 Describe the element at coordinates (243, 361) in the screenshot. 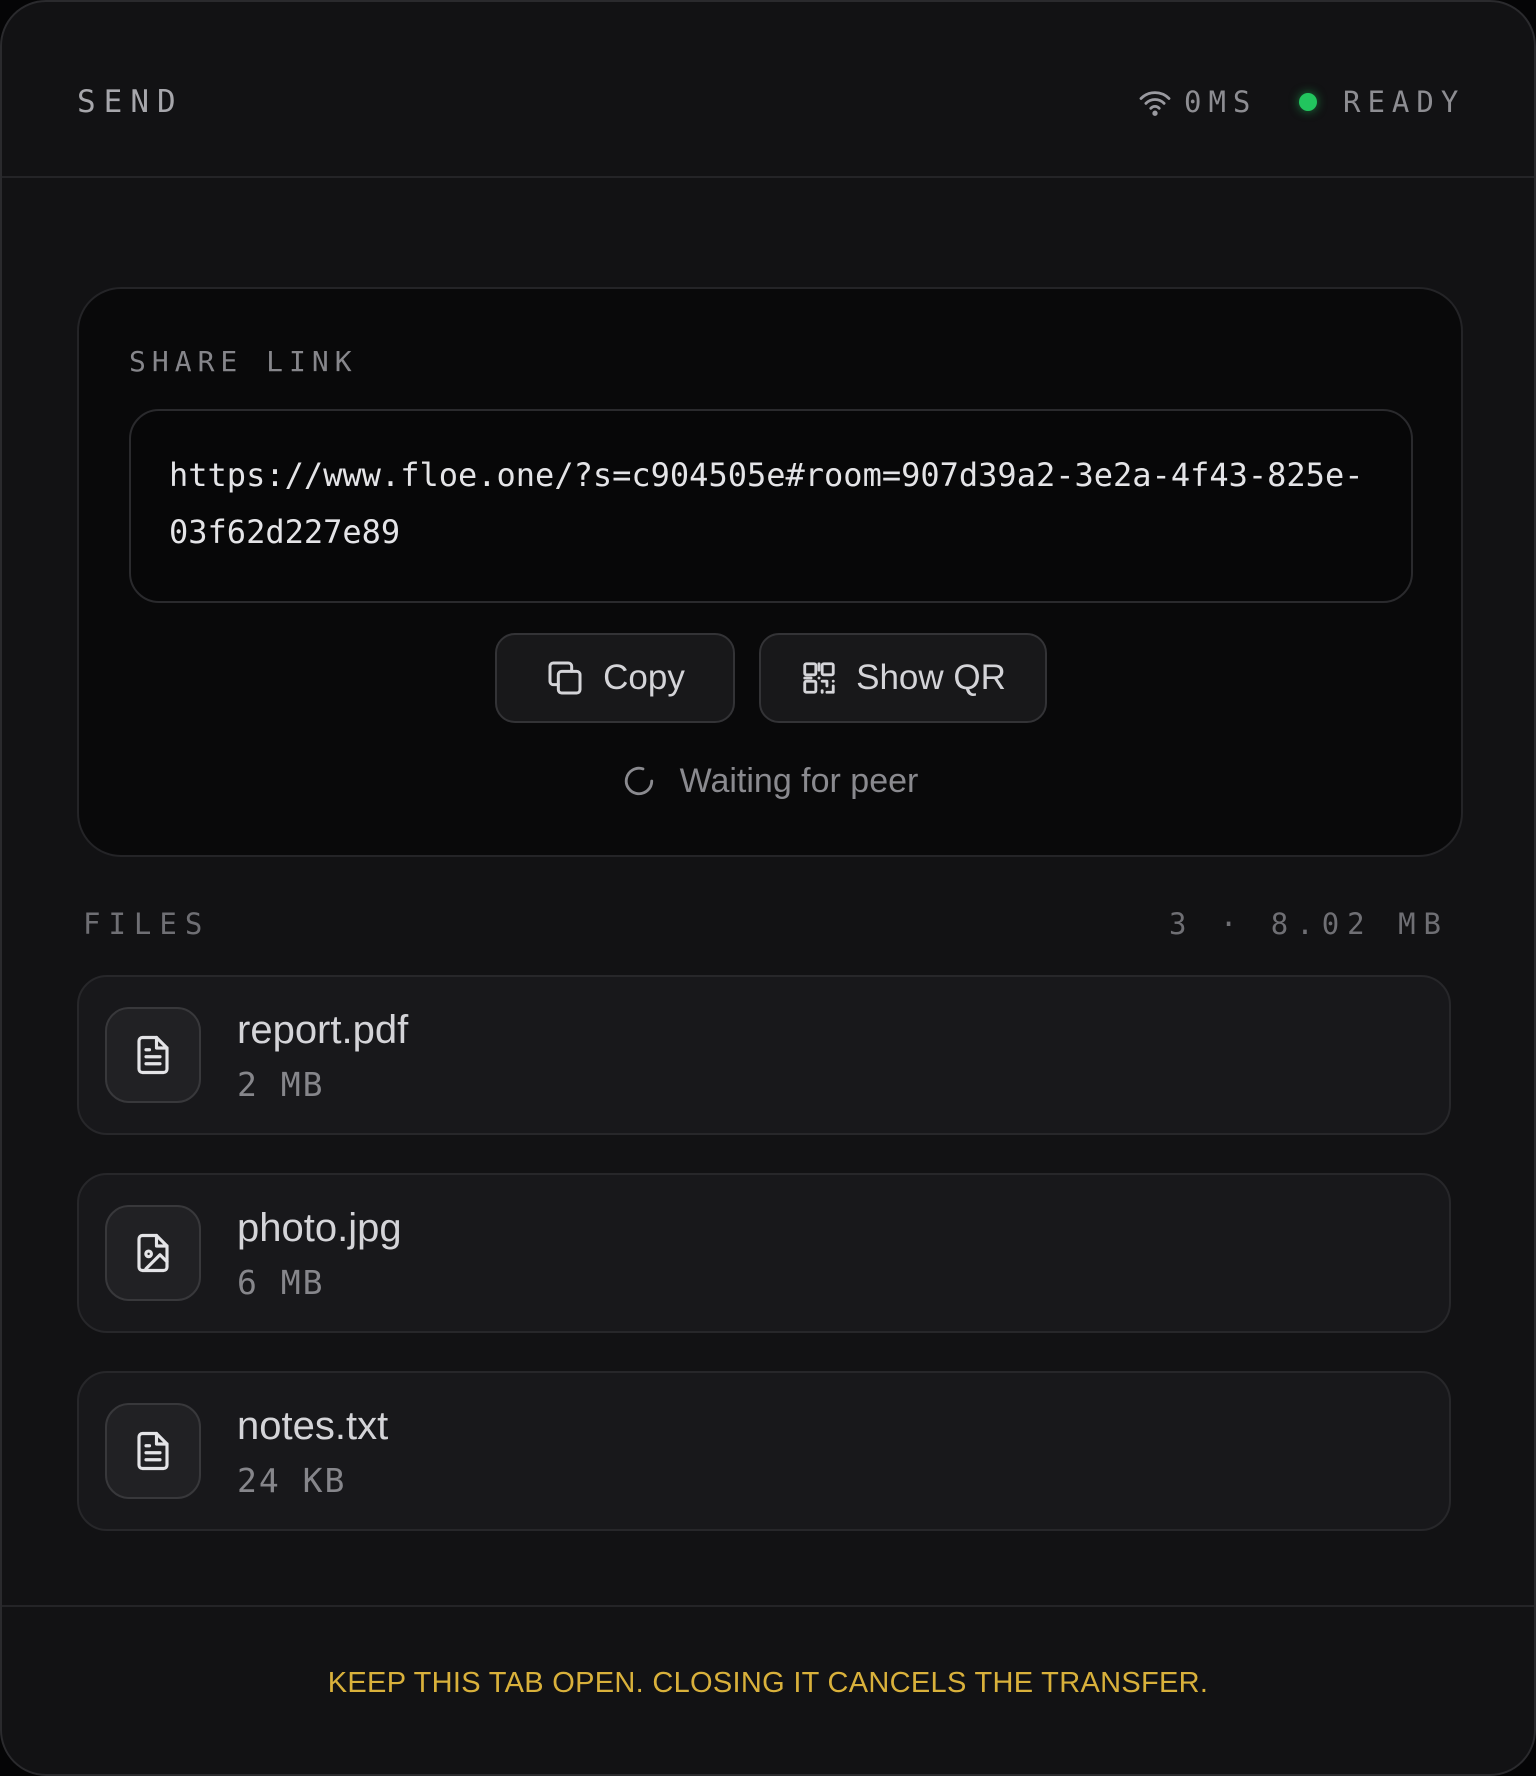

I see `share-link-label: SHARE LINK` at that location.